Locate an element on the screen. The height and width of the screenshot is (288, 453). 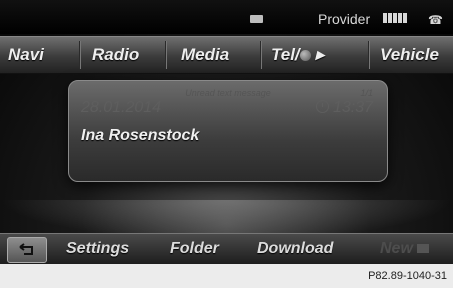
provider-label: Provider is located at coordinates (344, 19).